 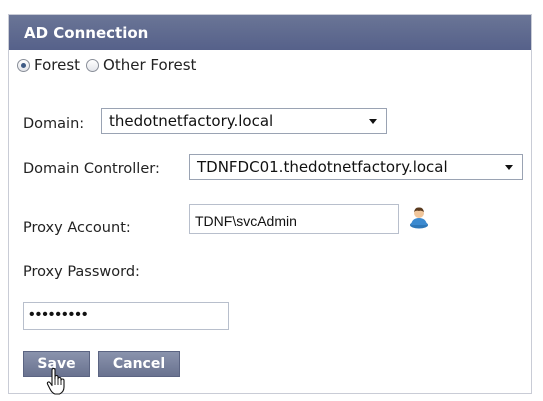 I want to click on domain-select: thedotnetfactory.local, so click(x=244, y=121).